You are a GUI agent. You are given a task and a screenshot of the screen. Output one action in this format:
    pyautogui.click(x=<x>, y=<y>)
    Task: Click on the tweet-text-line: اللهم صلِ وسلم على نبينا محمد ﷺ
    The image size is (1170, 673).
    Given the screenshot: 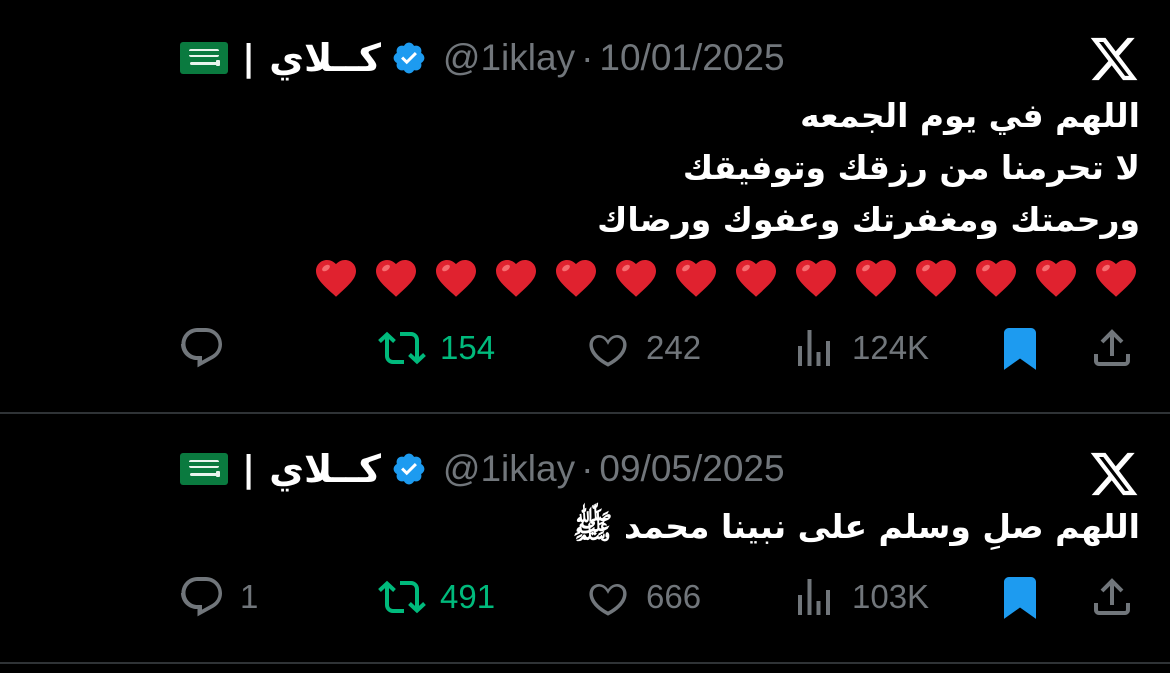 What is the action you would take?
    pyautogui.click(x=856, y=526)
    